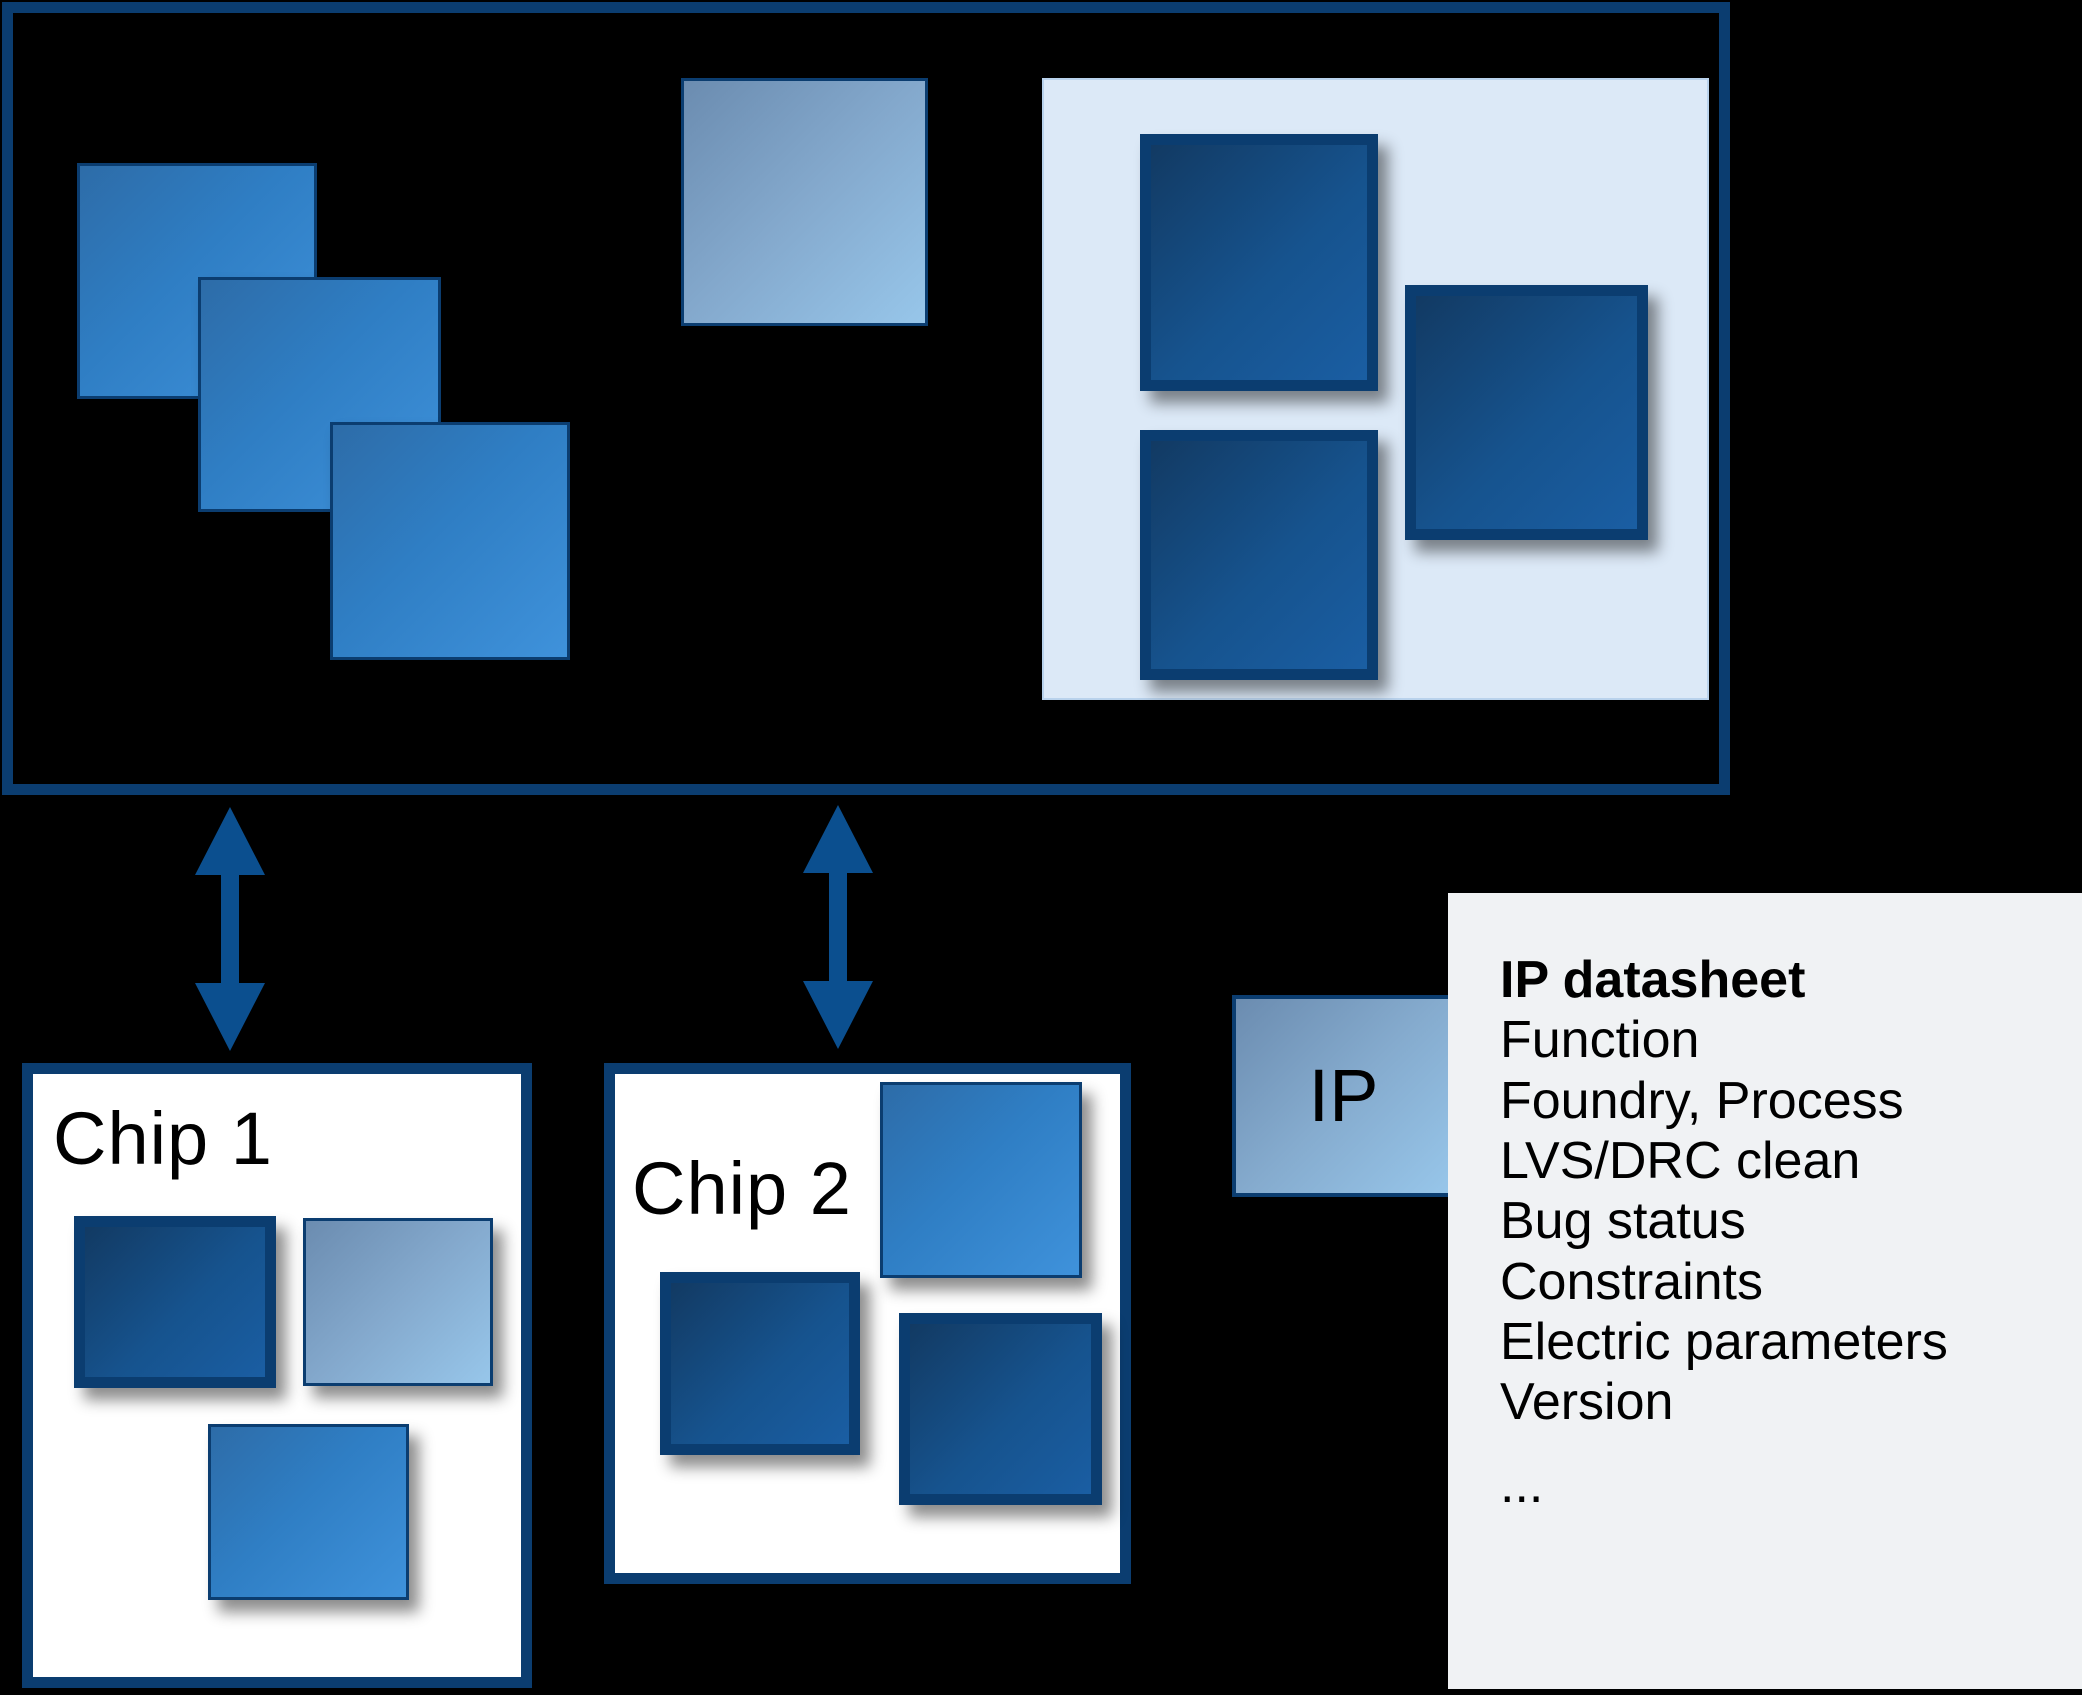 Image resolution: width=2082 pixels, height=1695 pixels. What do you see at coordinates (230, 929) in the screenshot?
I see `arrow-library-to-chip1` at bounding box center [230, 929].